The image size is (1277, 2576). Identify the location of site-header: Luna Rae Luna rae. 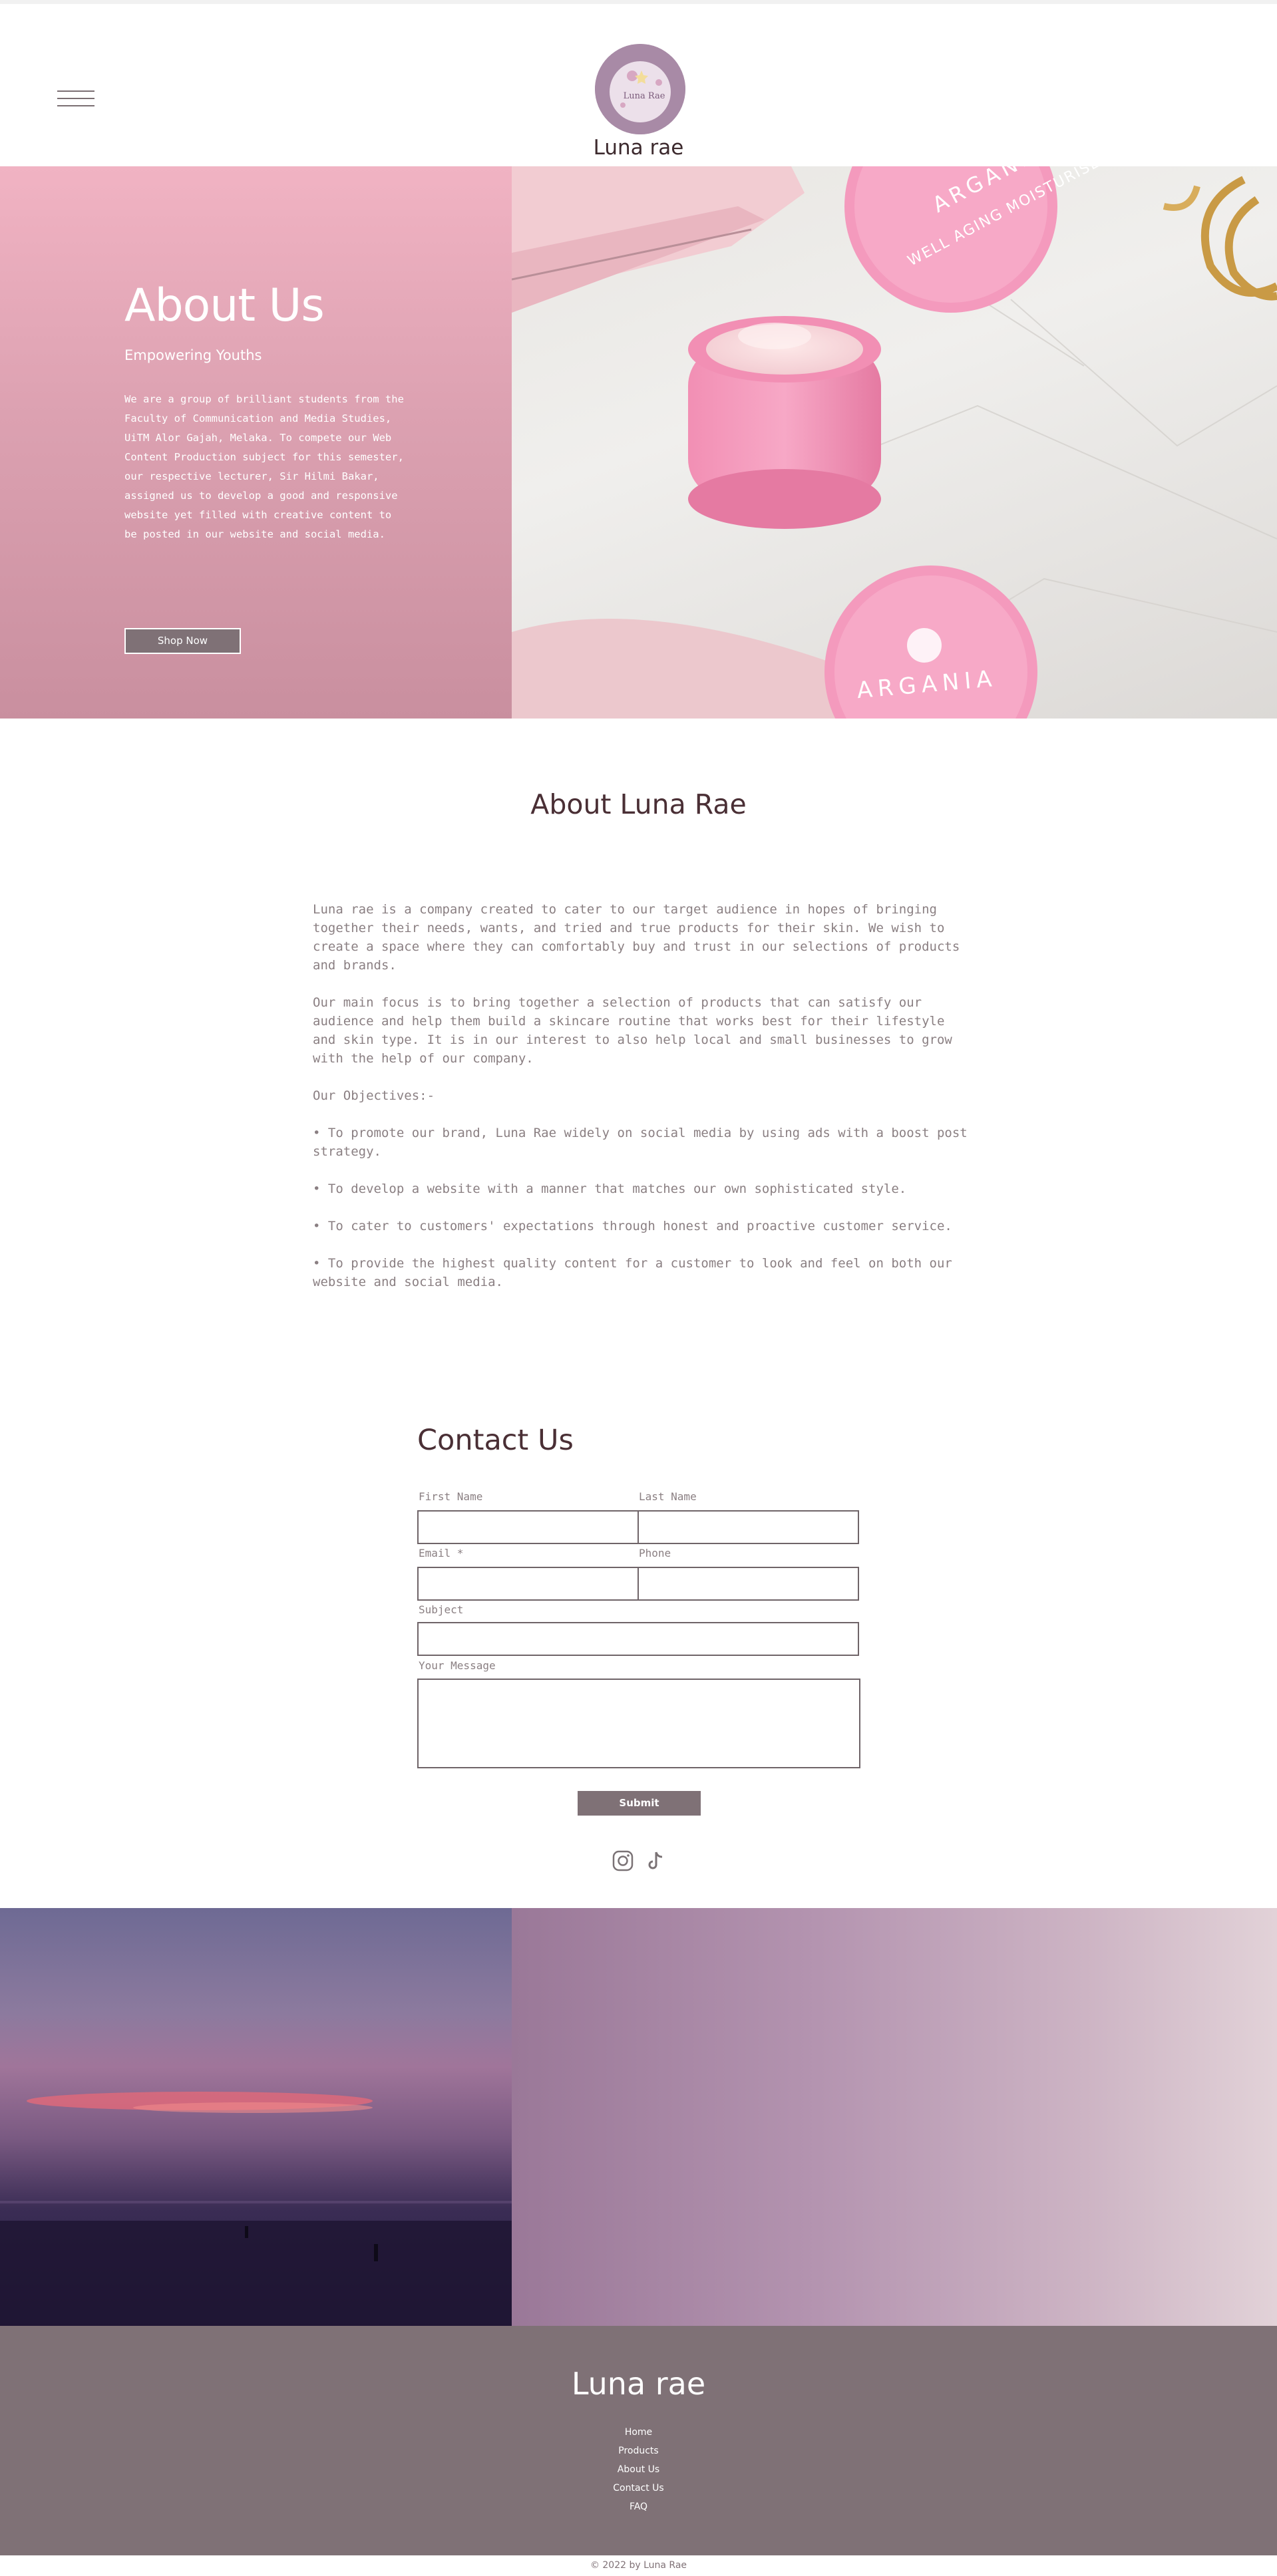
(638, 83).